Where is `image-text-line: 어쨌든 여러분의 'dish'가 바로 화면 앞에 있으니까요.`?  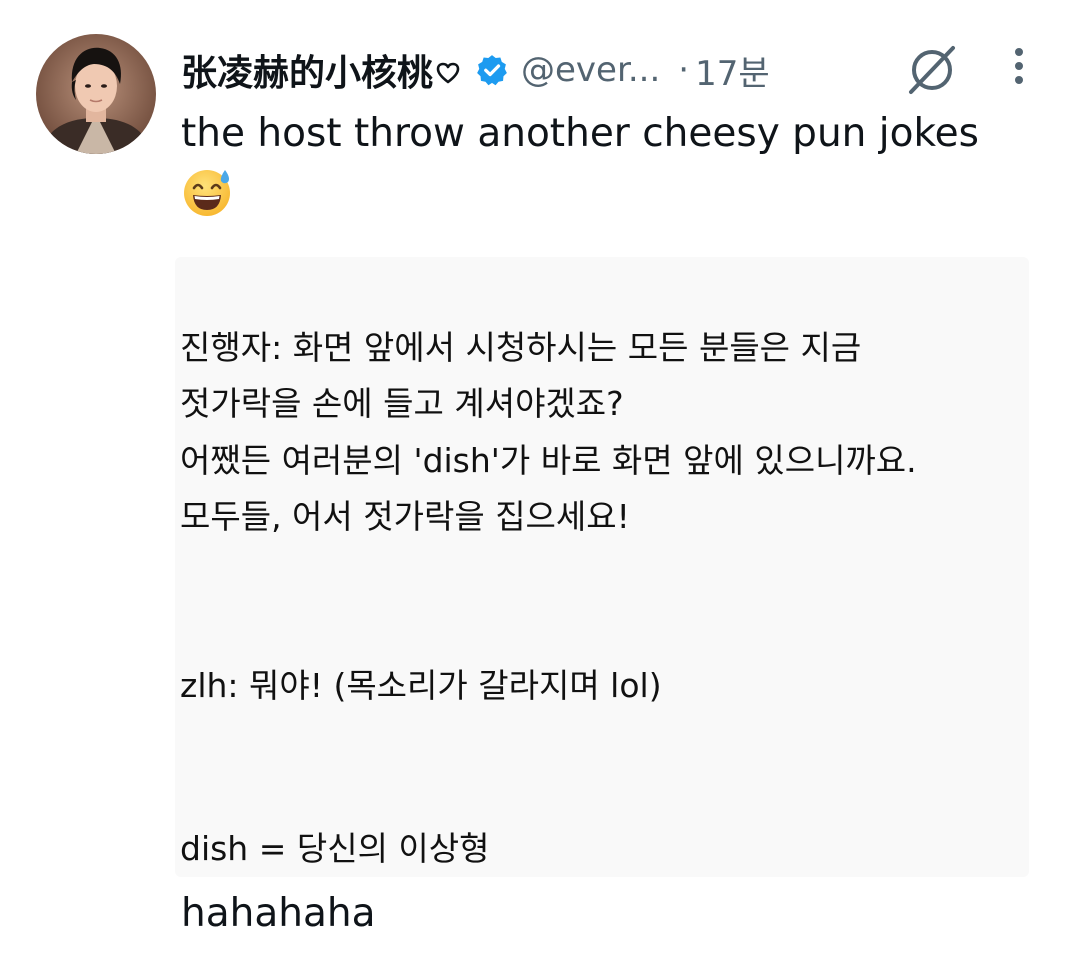
image-text-line: 어쨌든 여러분의 'dish'가 바로 화면 앞에 있으니까요. is located at coordinates (548, 460).